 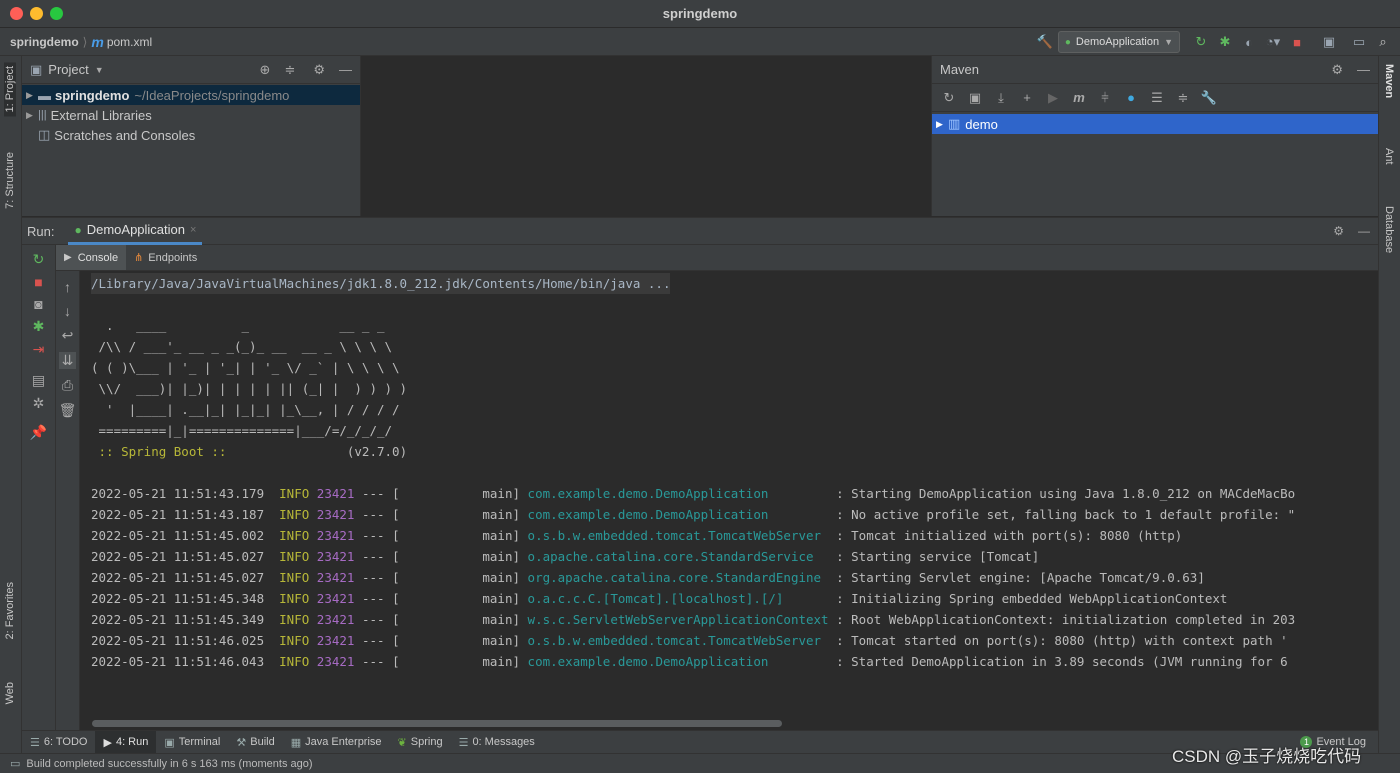 What do you see at coordinates (41, 231) in the screenshot?
I see `run-label: Run:` at bounding box center [41, 231].